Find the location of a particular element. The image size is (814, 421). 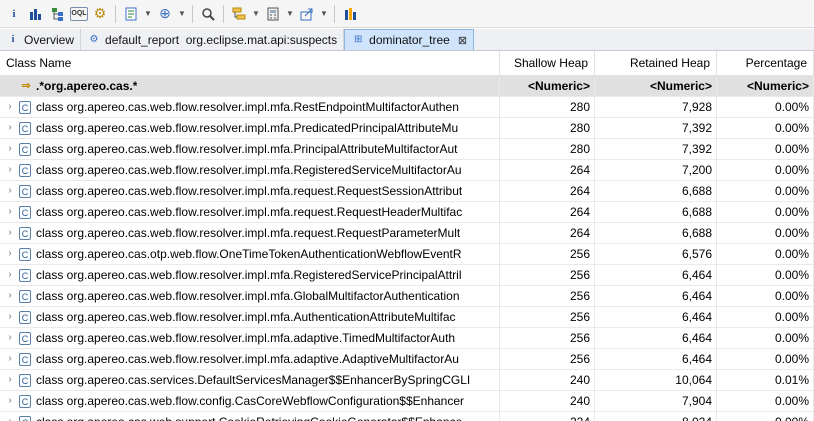

class-name-filter: ⇒ .*org.apereo.cas.* is located at coordinates (250, 86).